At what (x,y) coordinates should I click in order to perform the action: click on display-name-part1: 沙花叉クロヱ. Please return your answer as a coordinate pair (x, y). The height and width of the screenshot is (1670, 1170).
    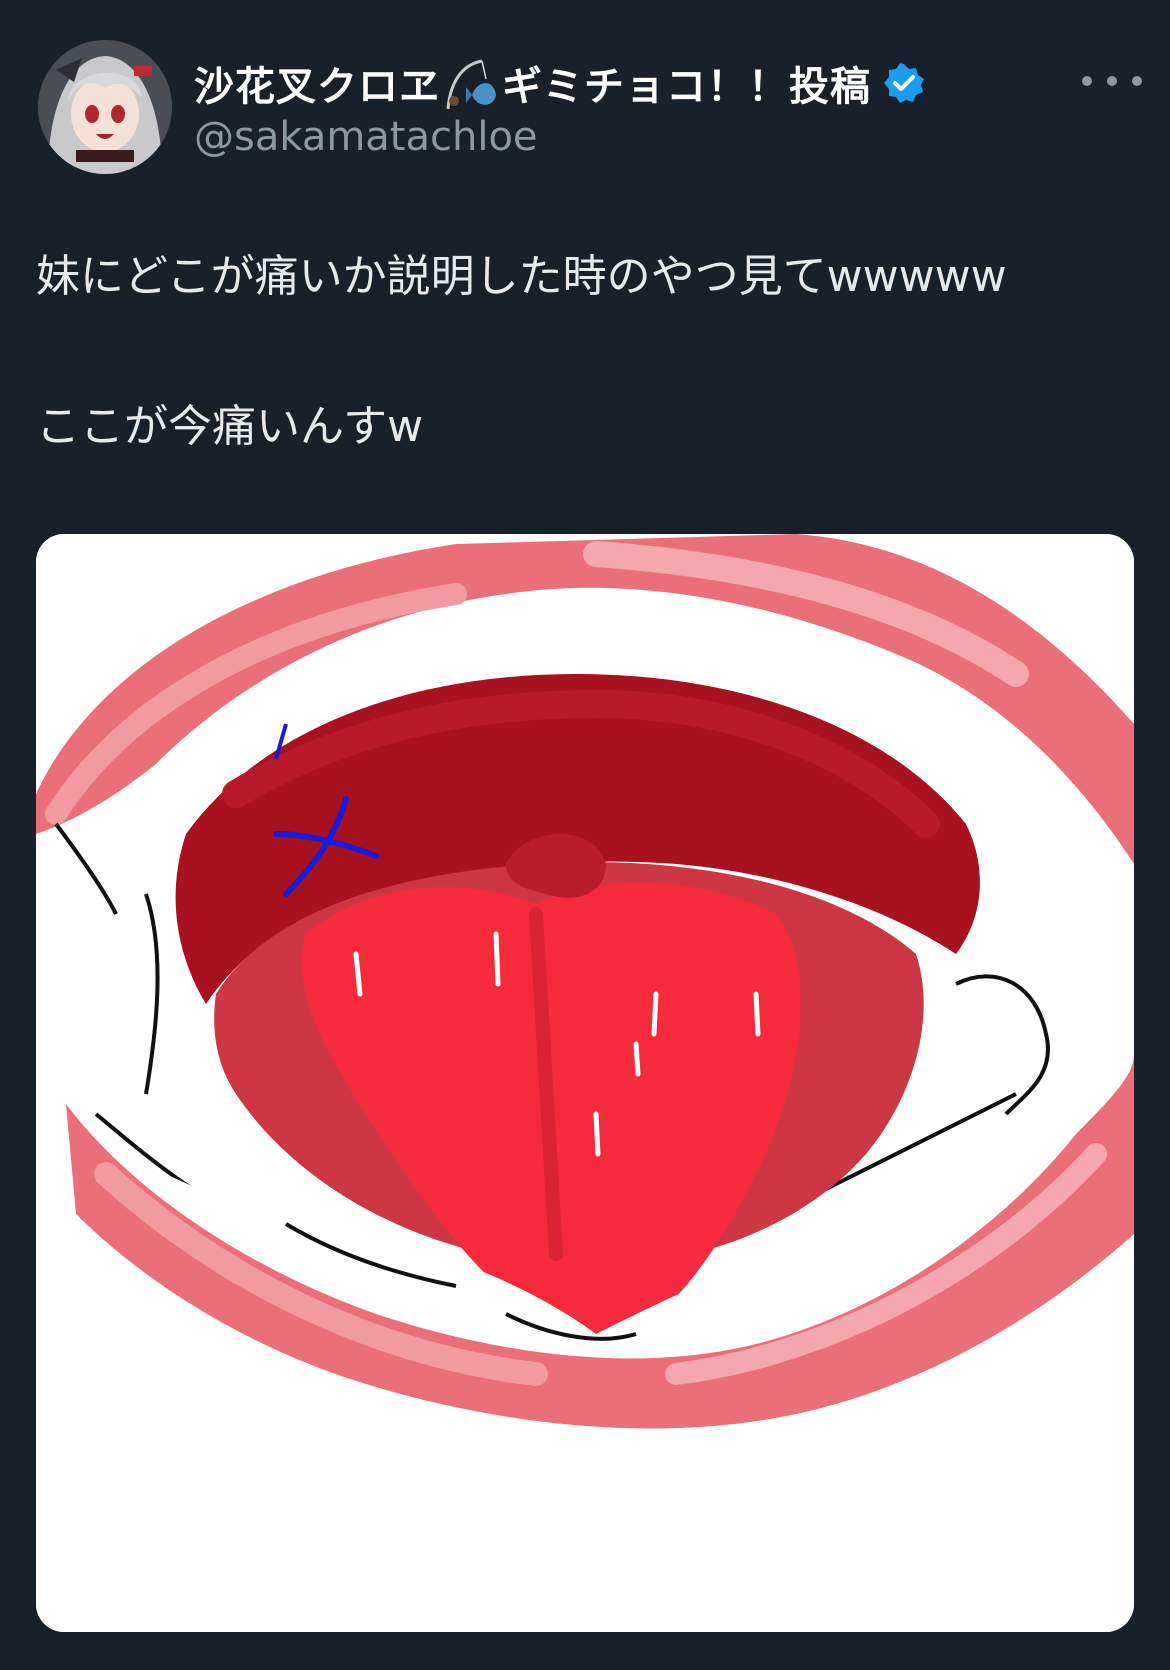
    Looking at the image, I should click on (317, 83).